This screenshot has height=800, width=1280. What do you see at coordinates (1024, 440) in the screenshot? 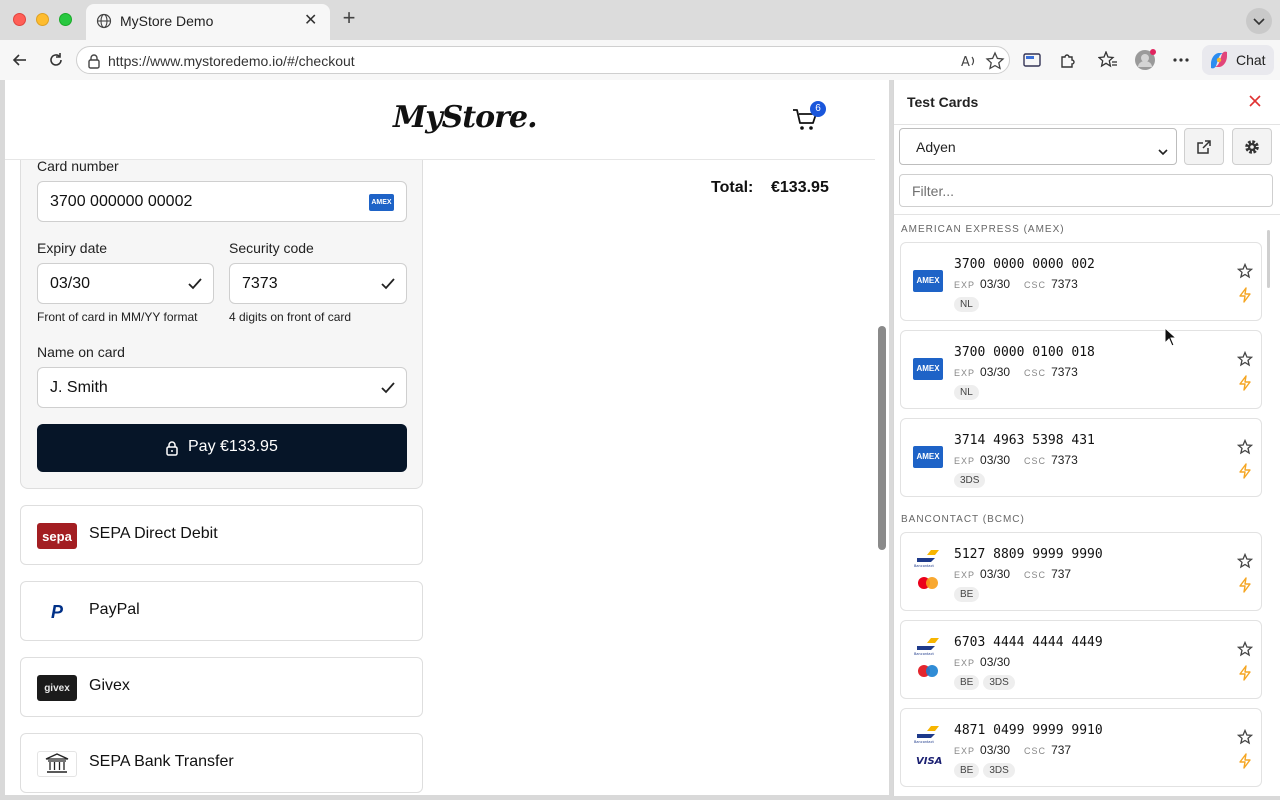
I see `card-number: 3714 4963 5398 431` at bounding box center [1024, 440].